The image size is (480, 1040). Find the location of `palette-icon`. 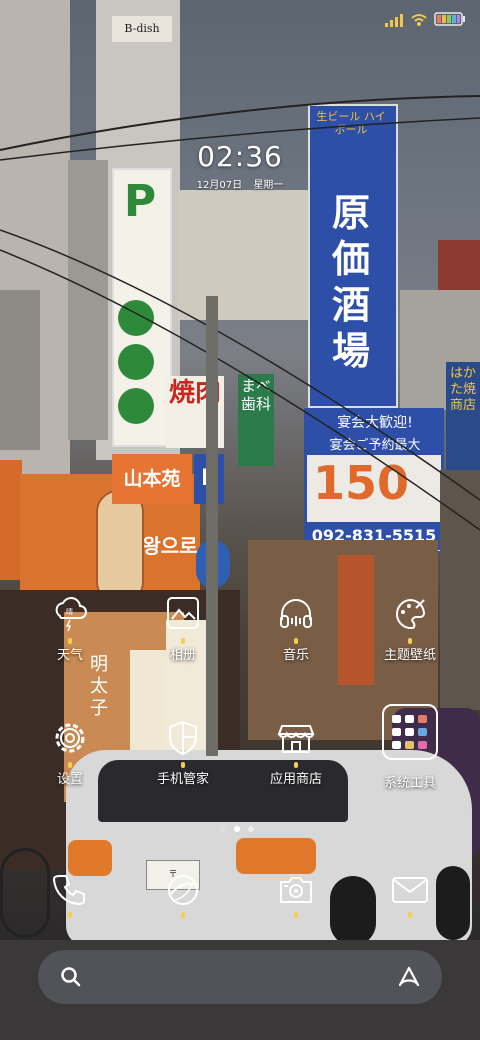

palette-icon is located at coordinates (410, 619).